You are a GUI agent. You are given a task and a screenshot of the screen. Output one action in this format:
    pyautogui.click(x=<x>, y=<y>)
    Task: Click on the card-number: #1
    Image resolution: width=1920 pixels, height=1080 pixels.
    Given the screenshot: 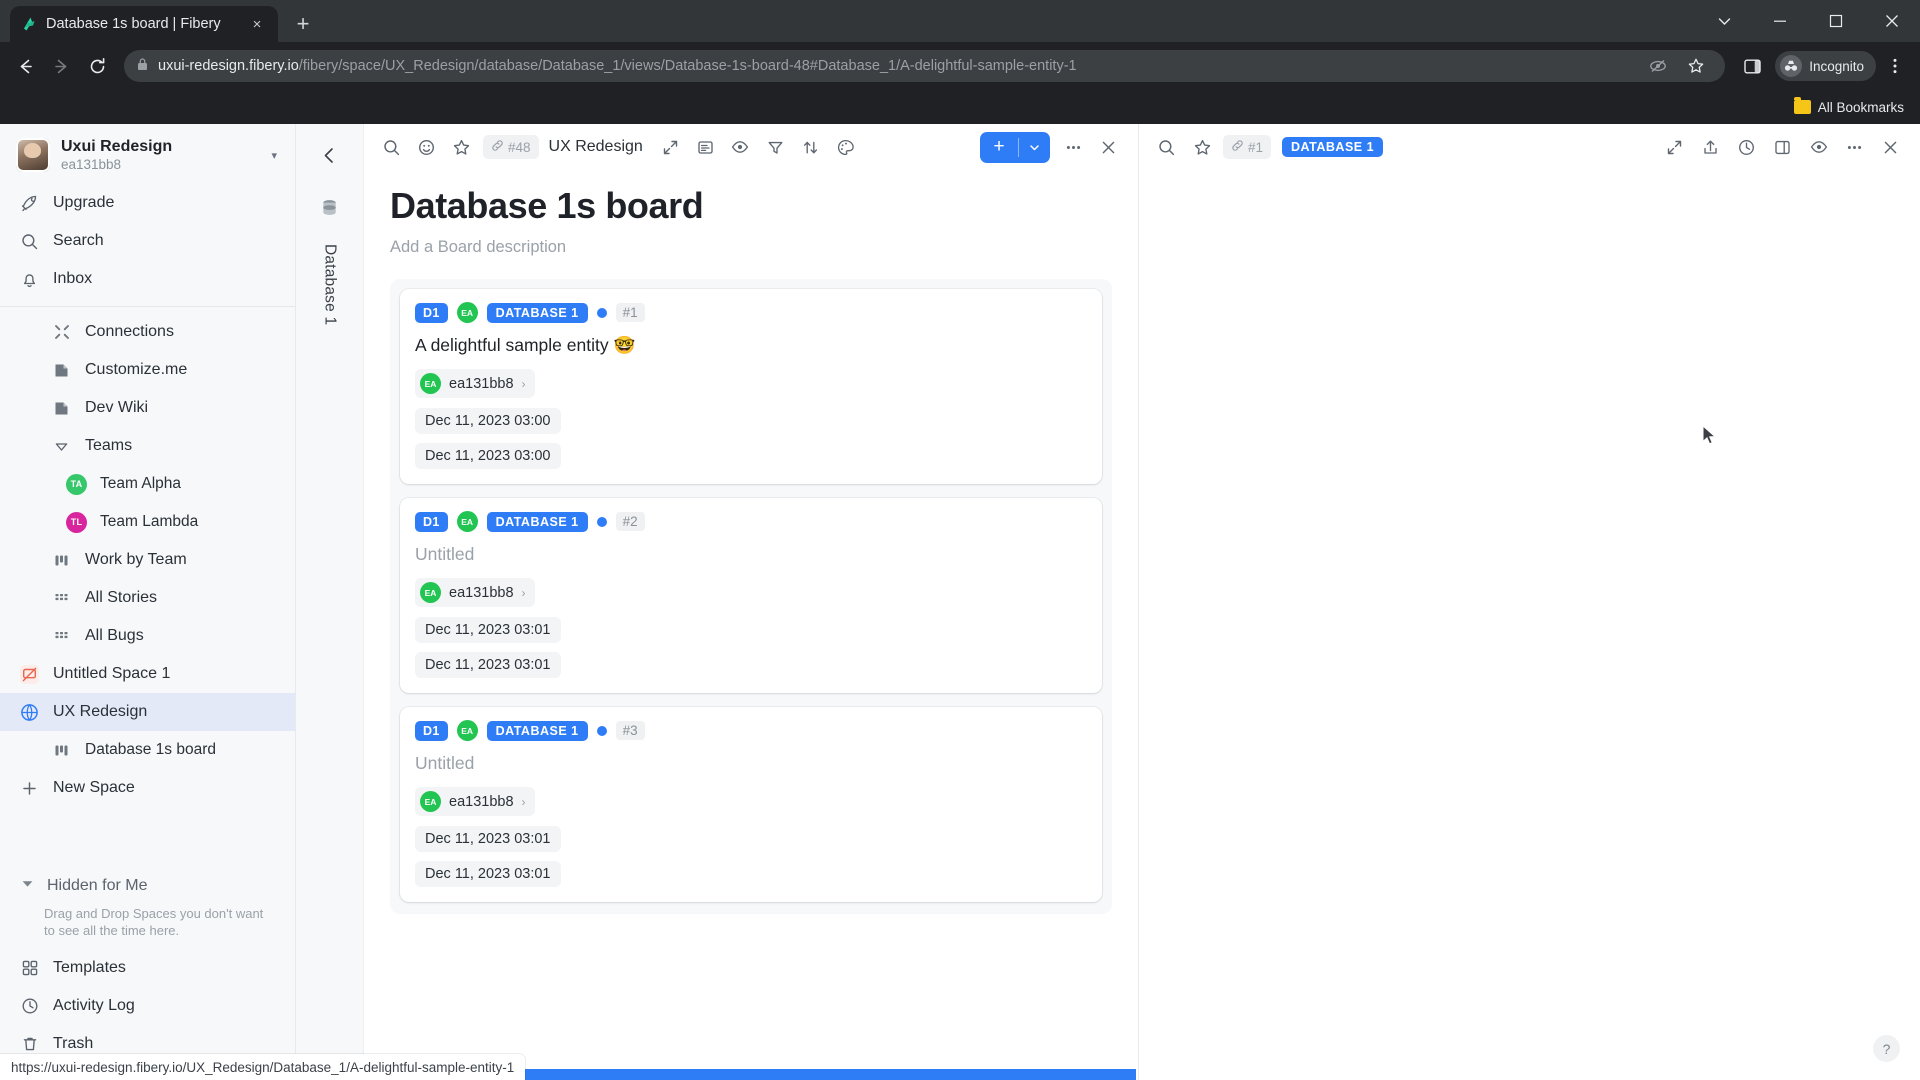 What is the action you would take?
    pyautogui.click(x=630, y=312)
    